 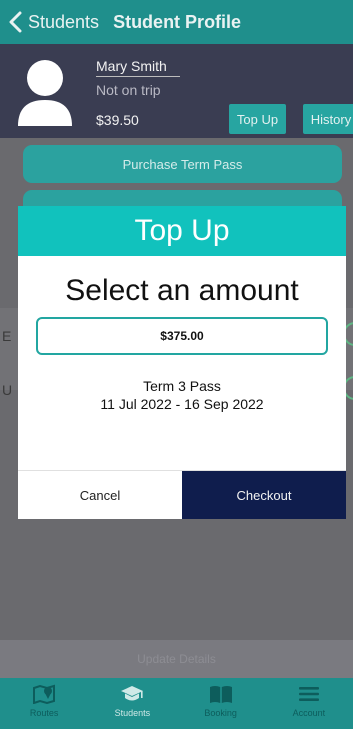 What do you see at coordinates (182, 336) in the screenshot?
I see `amount-select: $375.00` at bounding box center [182, 336].